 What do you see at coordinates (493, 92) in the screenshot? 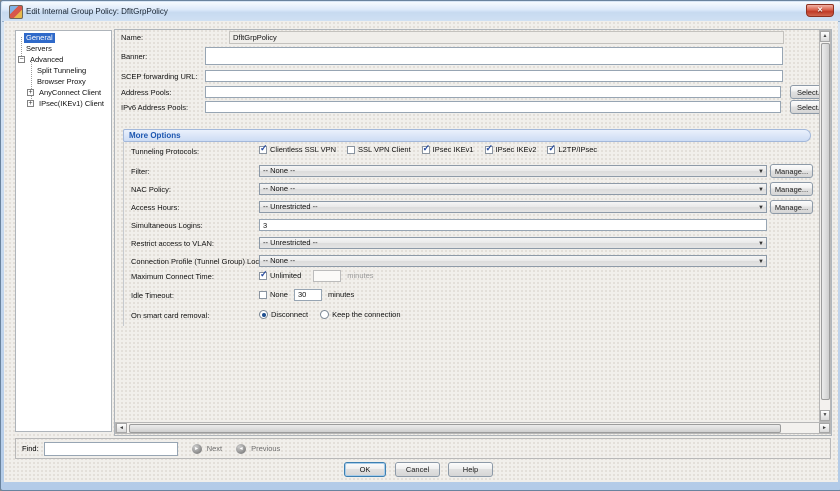
I see `address-pools-input` at bounding box center [493, 92].